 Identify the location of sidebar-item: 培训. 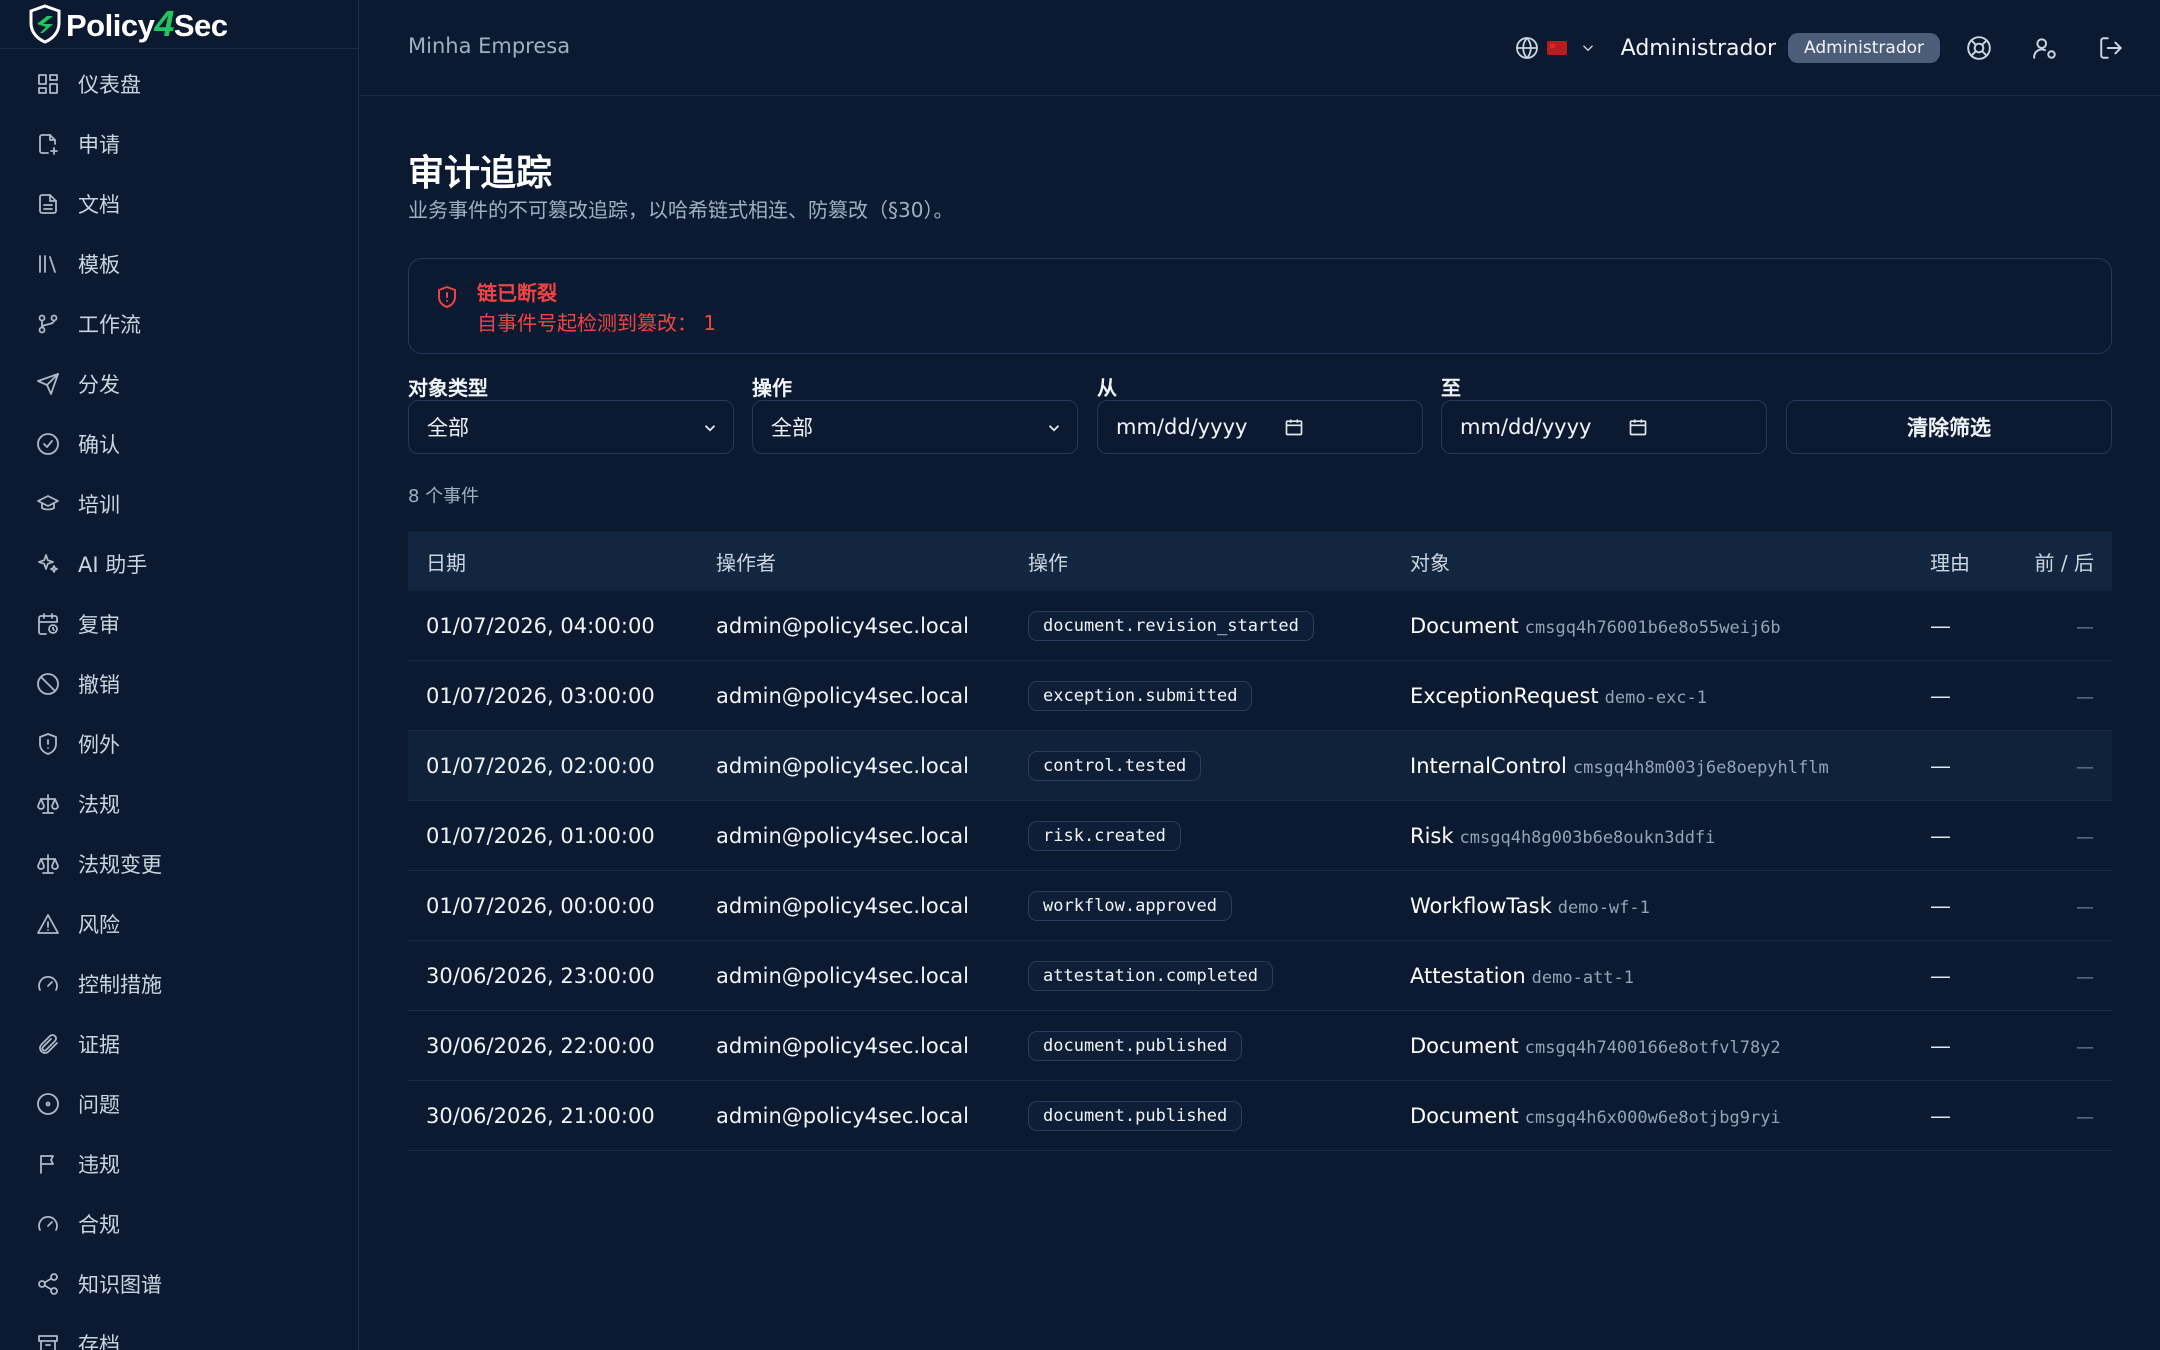
(179, 504).